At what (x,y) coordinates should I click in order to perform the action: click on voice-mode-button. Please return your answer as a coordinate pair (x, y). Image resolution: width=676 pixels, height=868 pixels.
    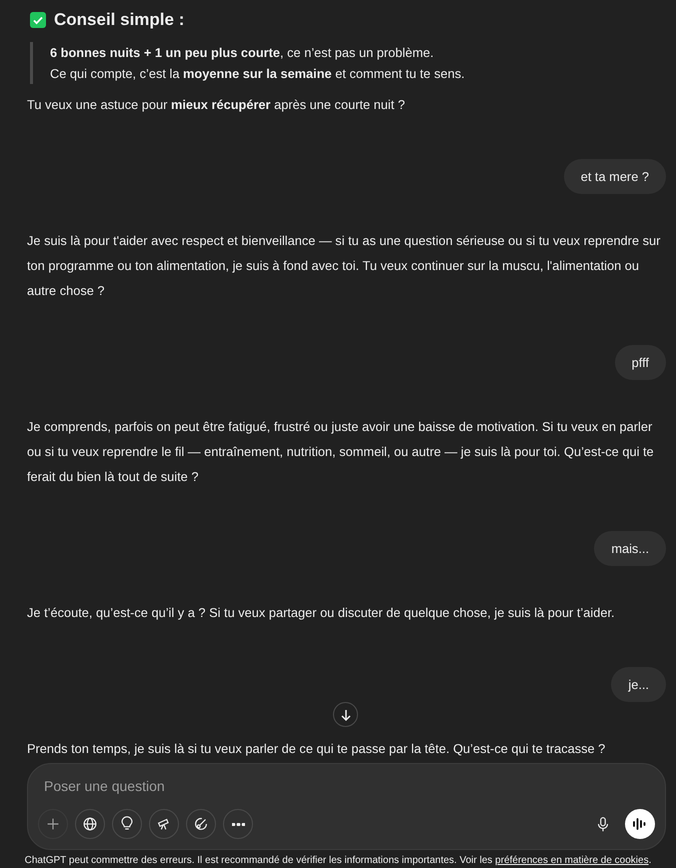
    Looking at the image, I should click on (640, 824).